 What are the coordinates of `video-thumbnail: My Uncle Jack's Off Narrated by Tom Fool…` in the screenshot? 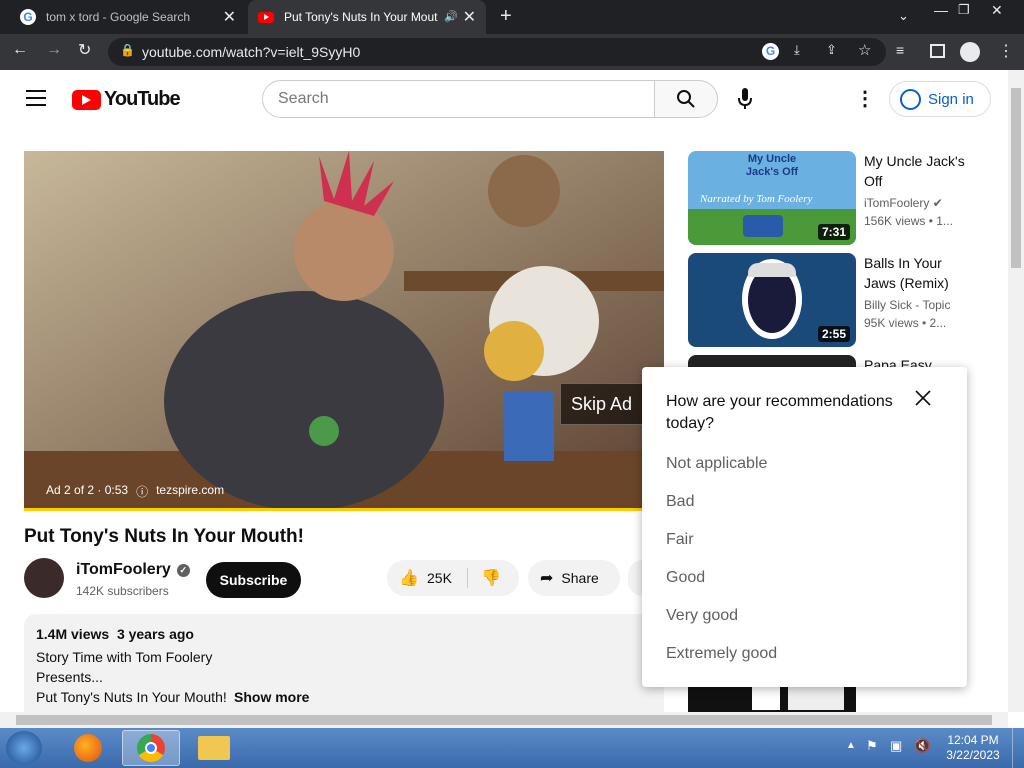 It's located at (772, 198).